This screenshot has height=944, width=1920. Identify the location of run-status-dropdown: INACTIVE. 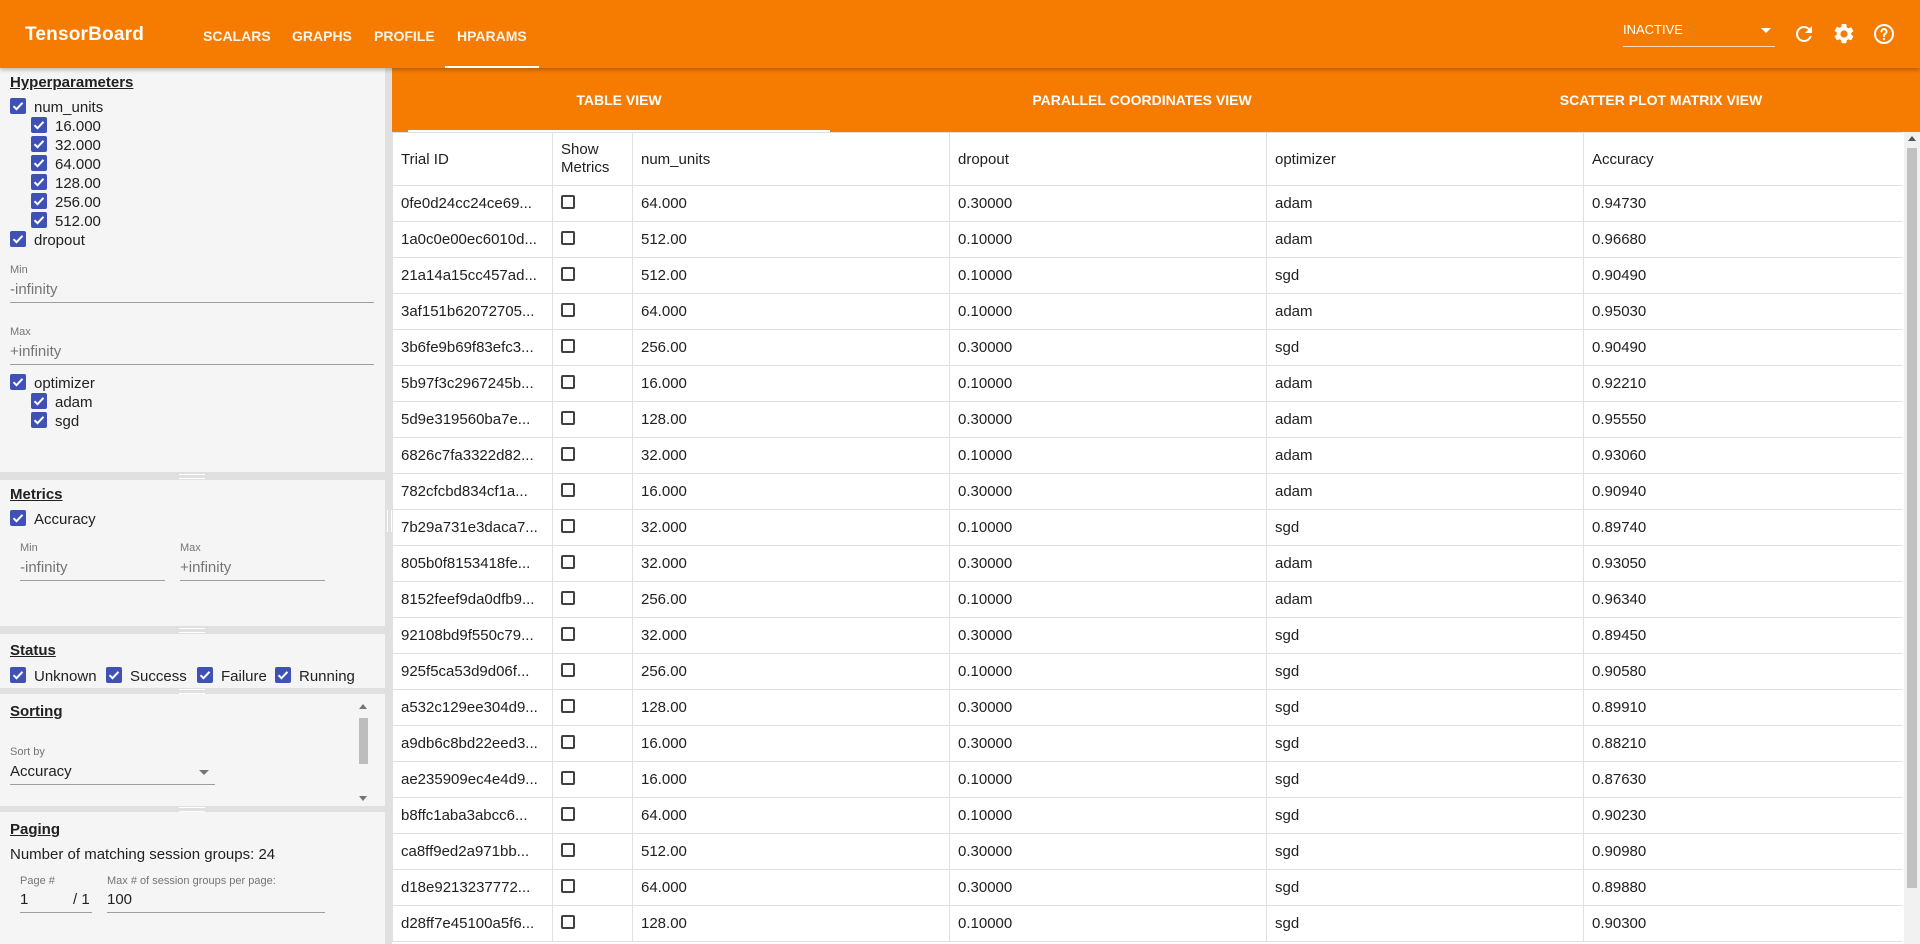
(1699, 34).